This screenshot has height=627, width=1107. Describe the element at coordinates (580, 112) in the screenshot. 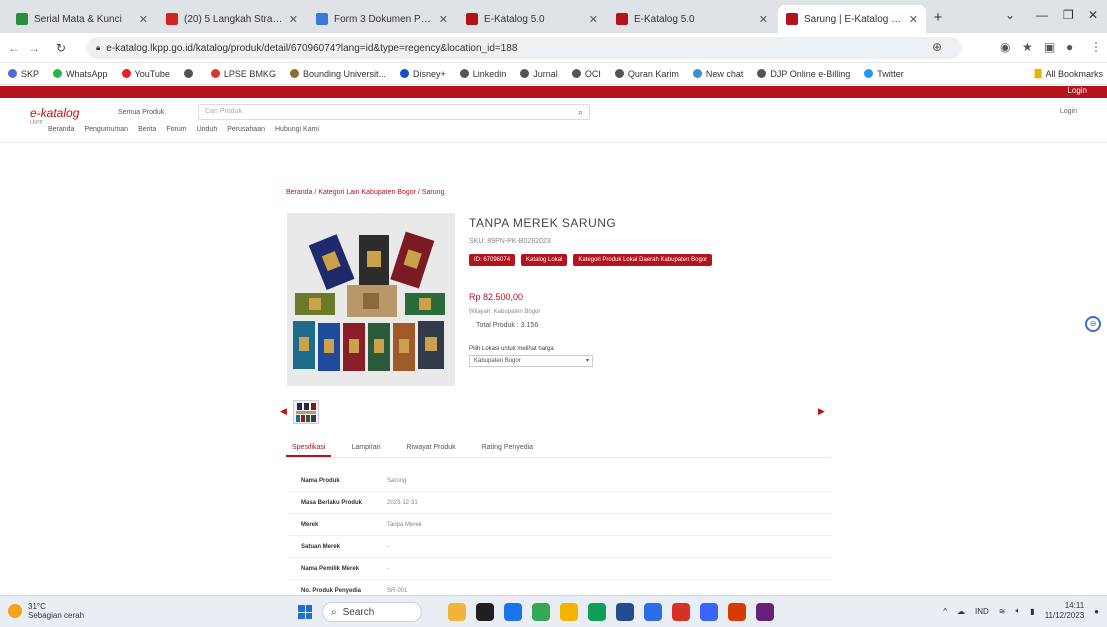

I see `search-icon: ⌕` at that location.